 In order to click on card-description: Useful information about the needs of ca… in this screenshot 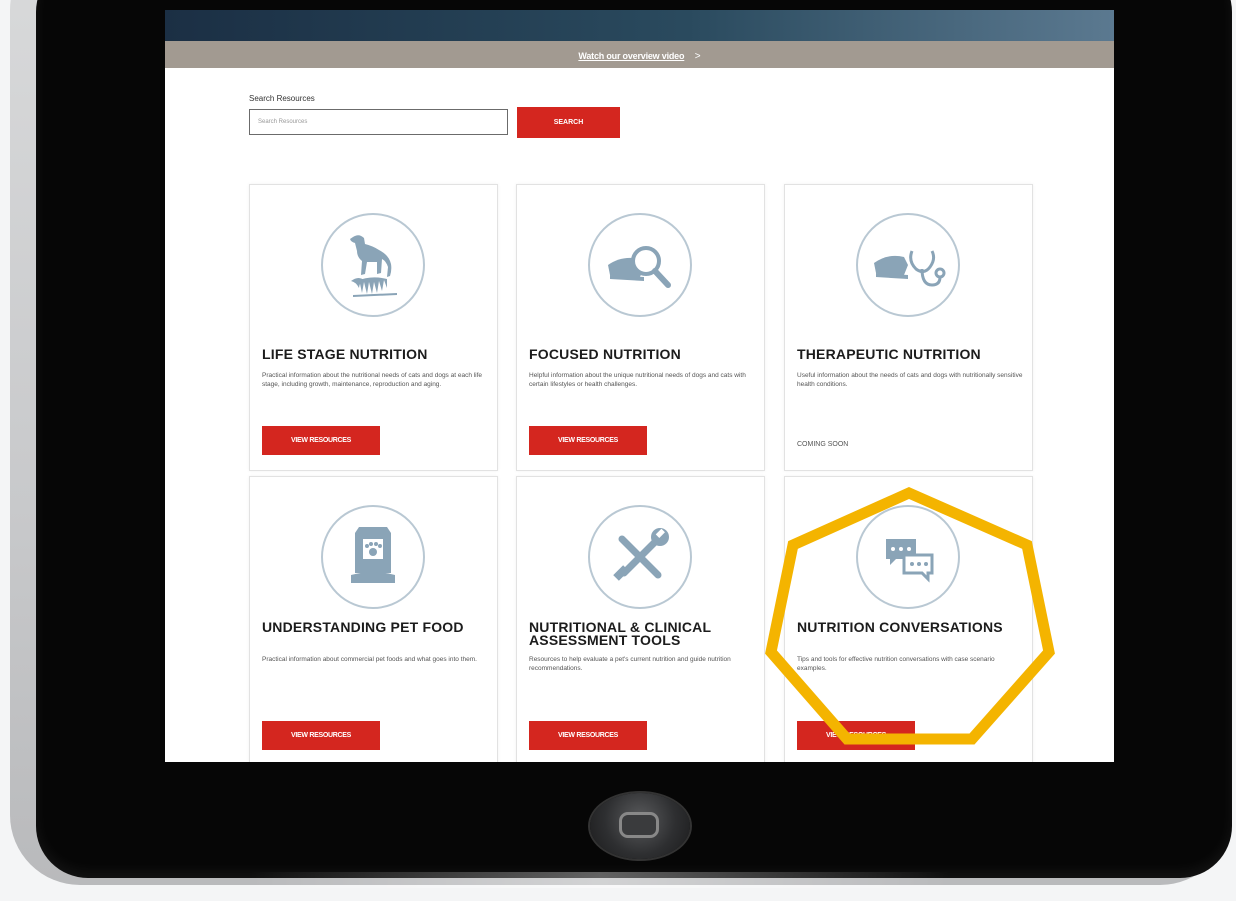, I will do `click(910, 380)`.